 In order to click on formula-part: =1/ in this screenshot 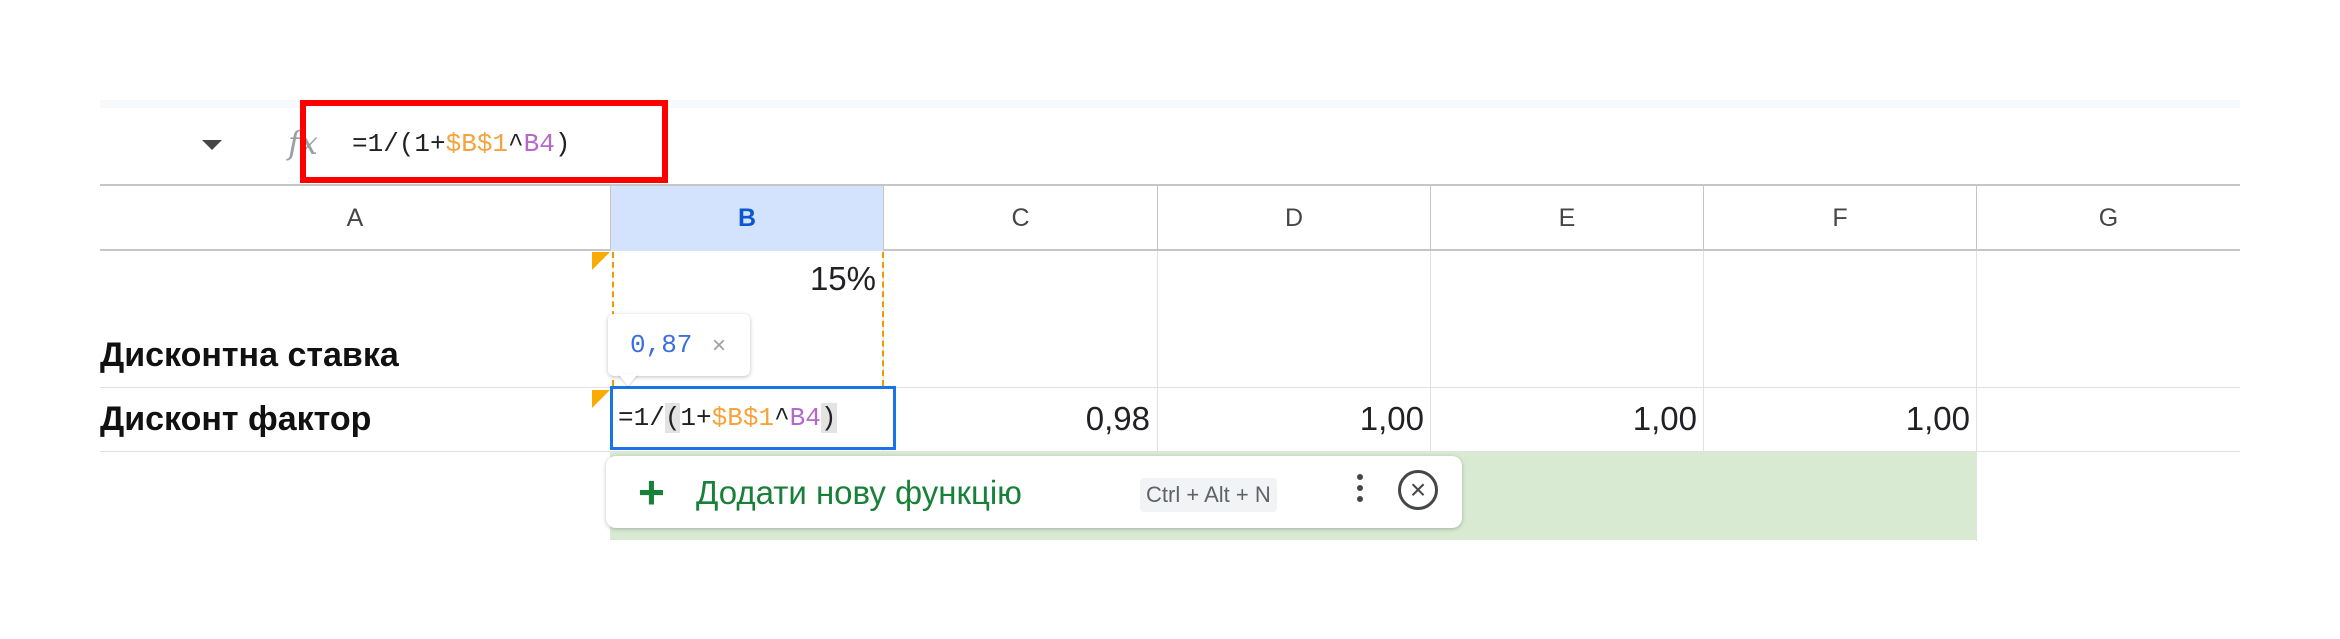, I will do `click(641, 418)`.